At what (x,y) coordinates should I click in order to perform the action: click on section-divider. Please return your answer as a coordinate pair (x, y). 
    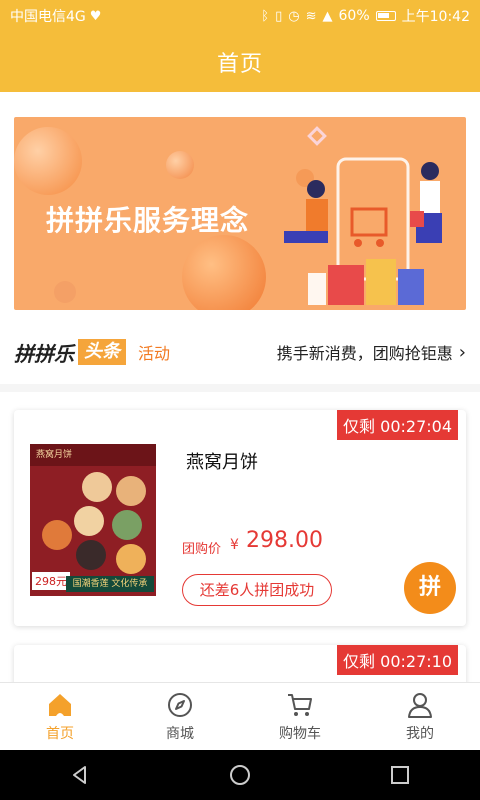
    Looking at the image, I should click on (240, 388).